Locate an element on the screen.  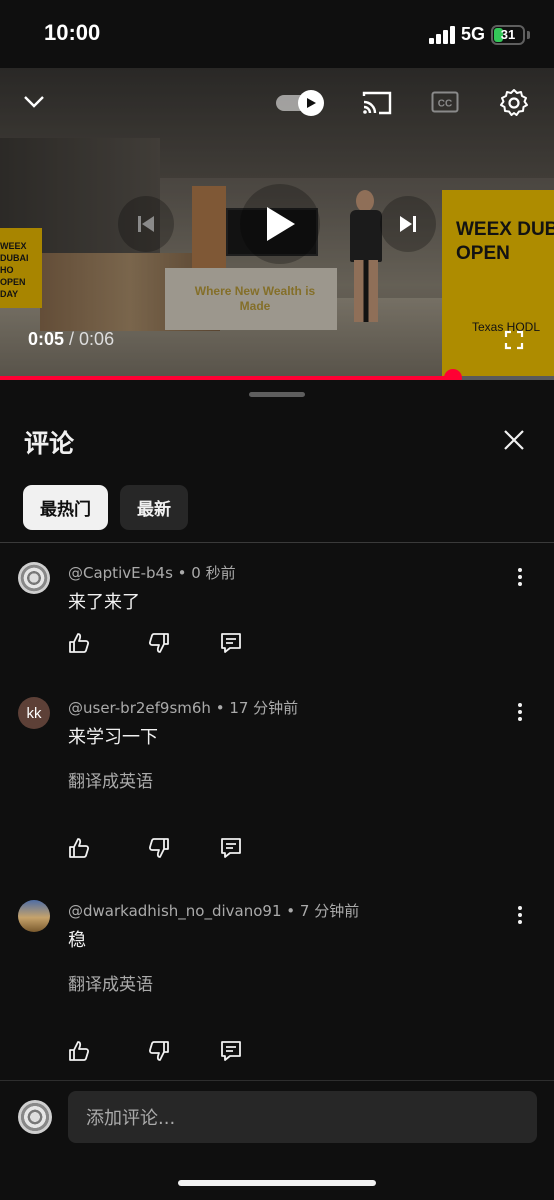
divider is located at coordinates (277, 542).